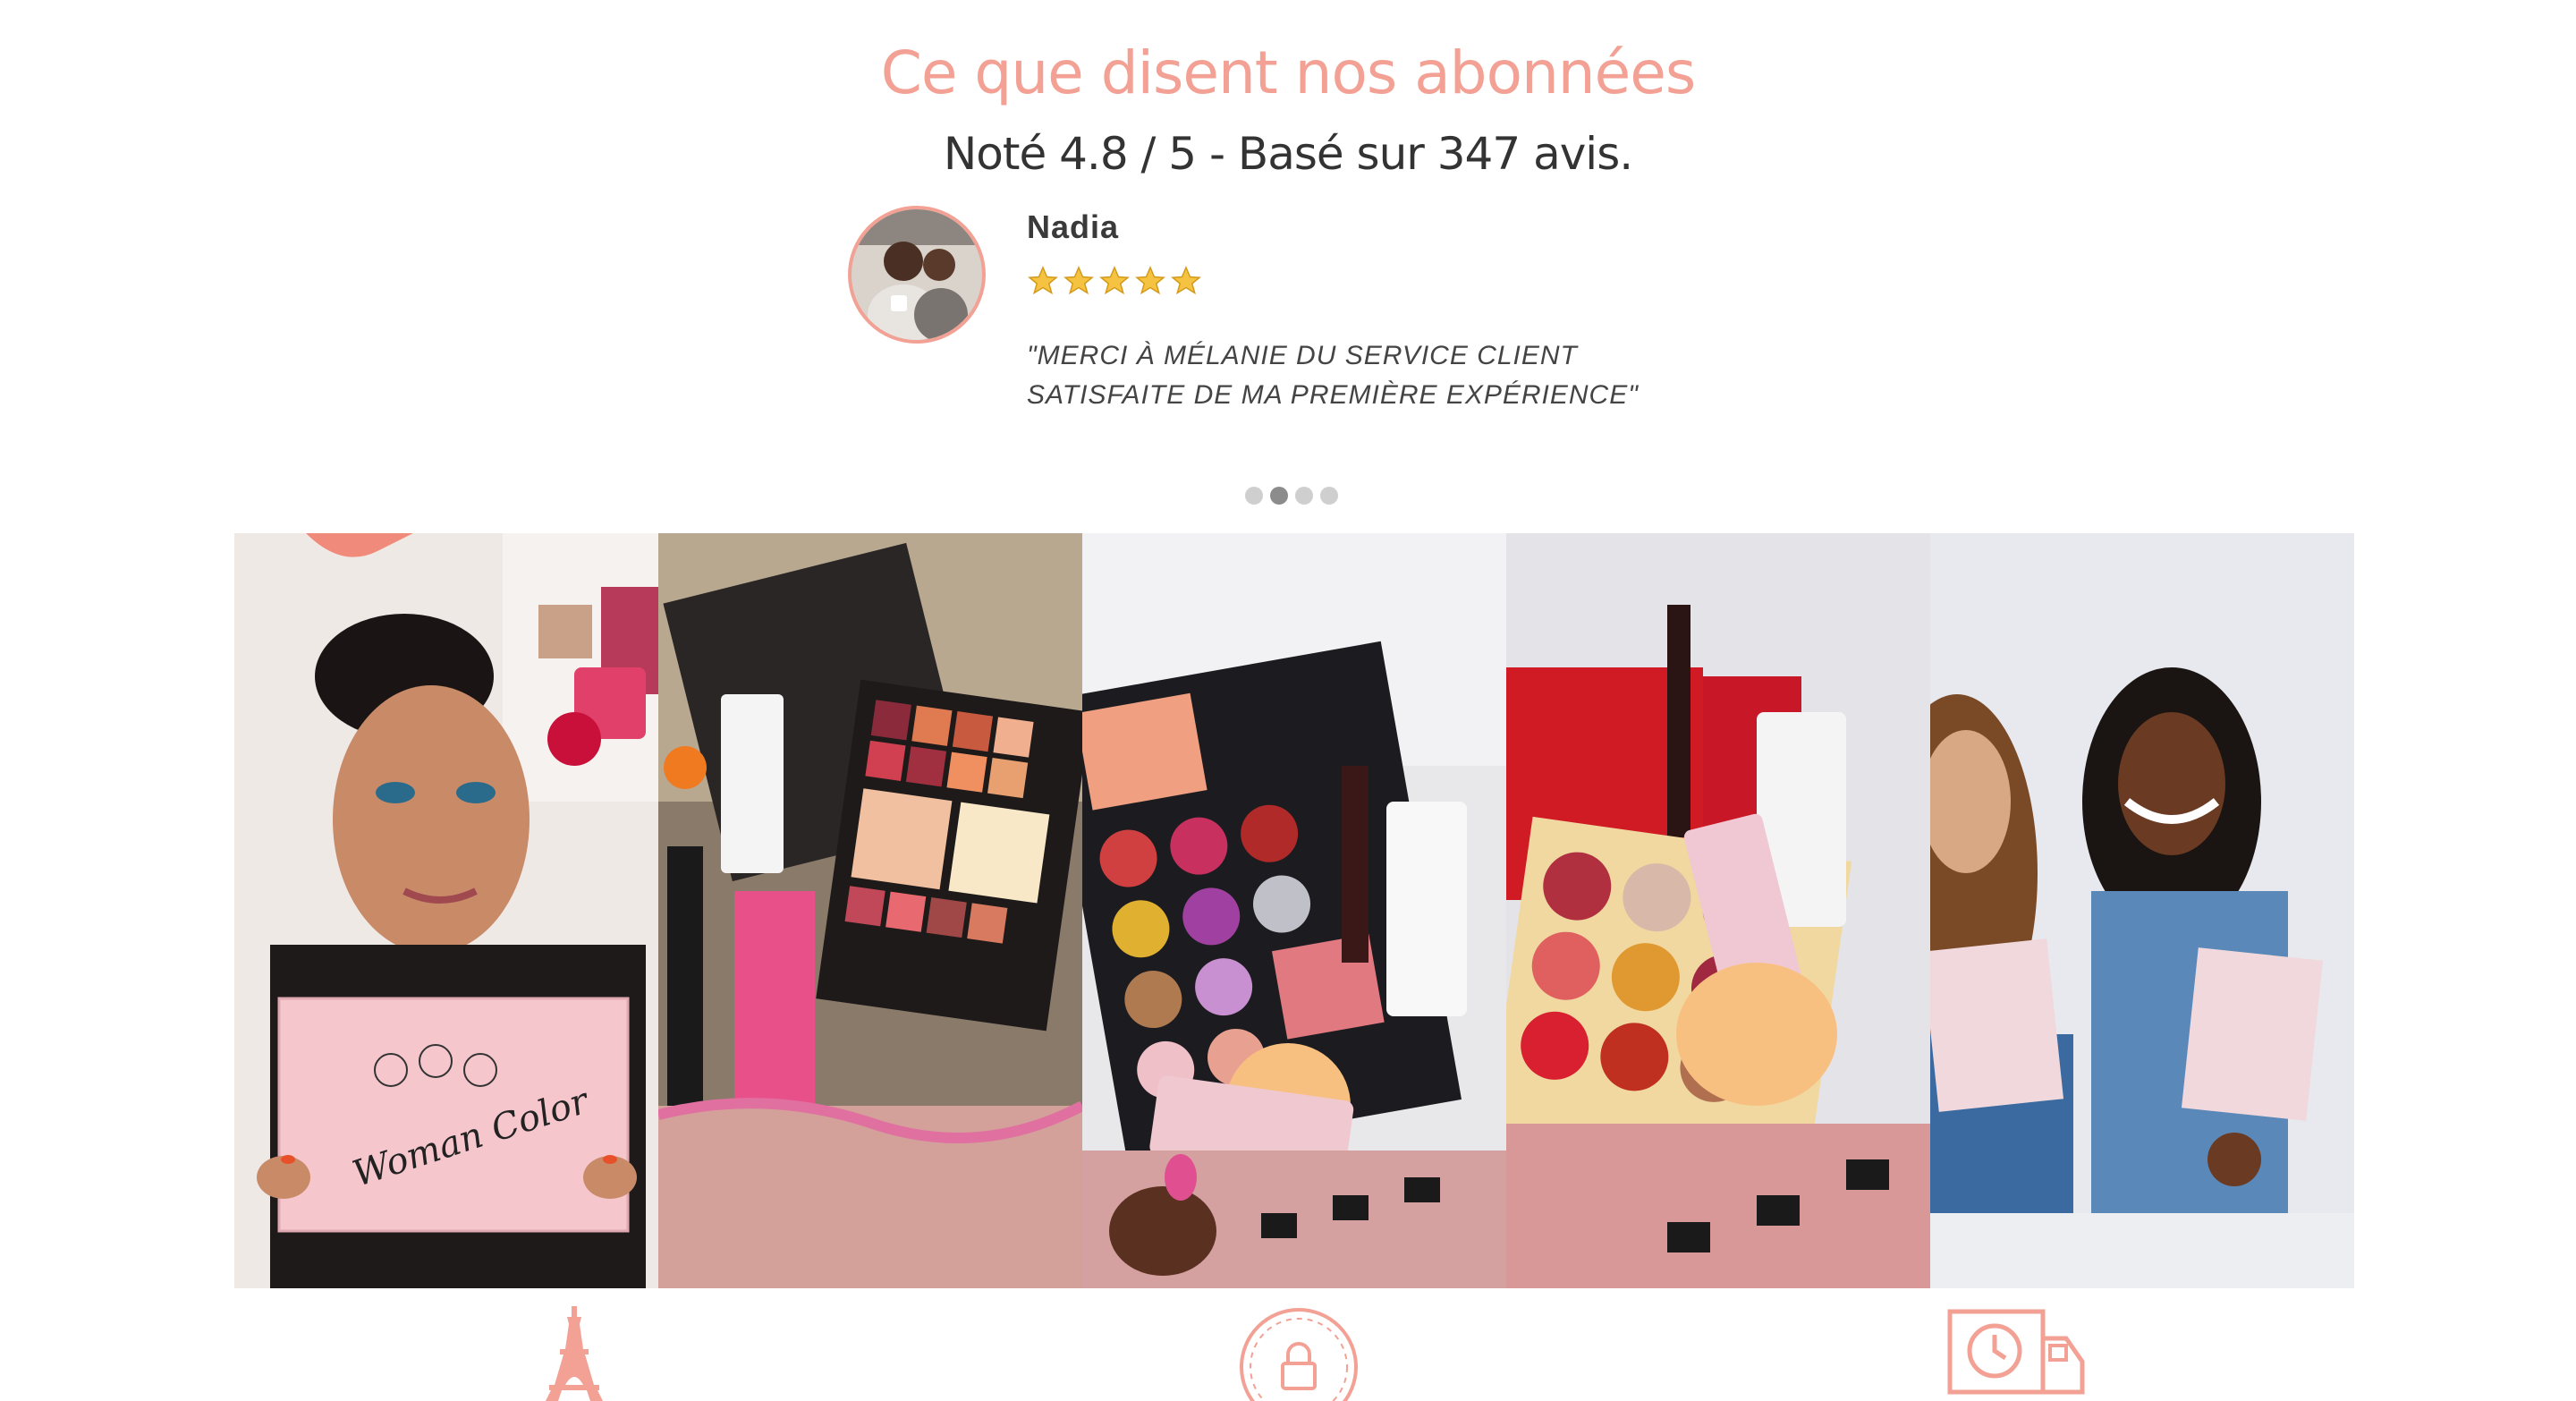 The height and width of the screenshot is (1401, 2576). I want to click on features-row, so click(1288, 1353).